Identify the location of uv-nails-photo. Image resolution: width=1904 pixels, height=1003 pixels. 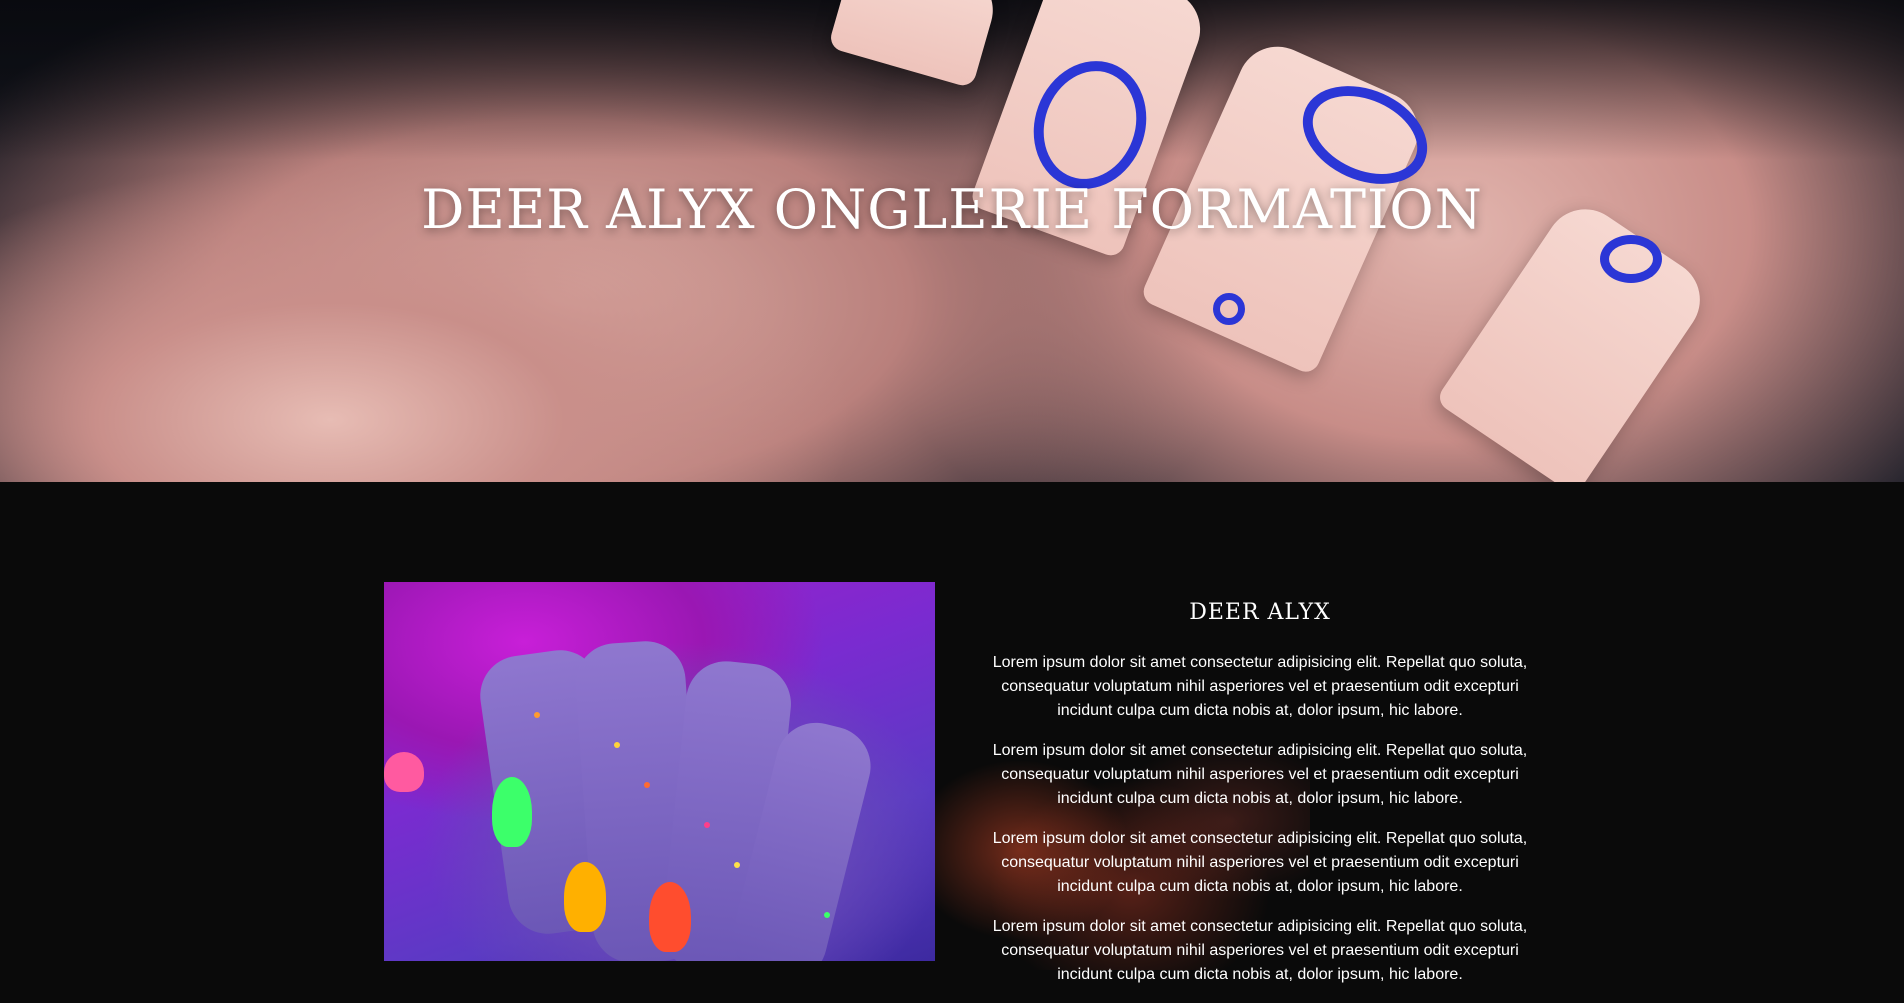
(659, 771).